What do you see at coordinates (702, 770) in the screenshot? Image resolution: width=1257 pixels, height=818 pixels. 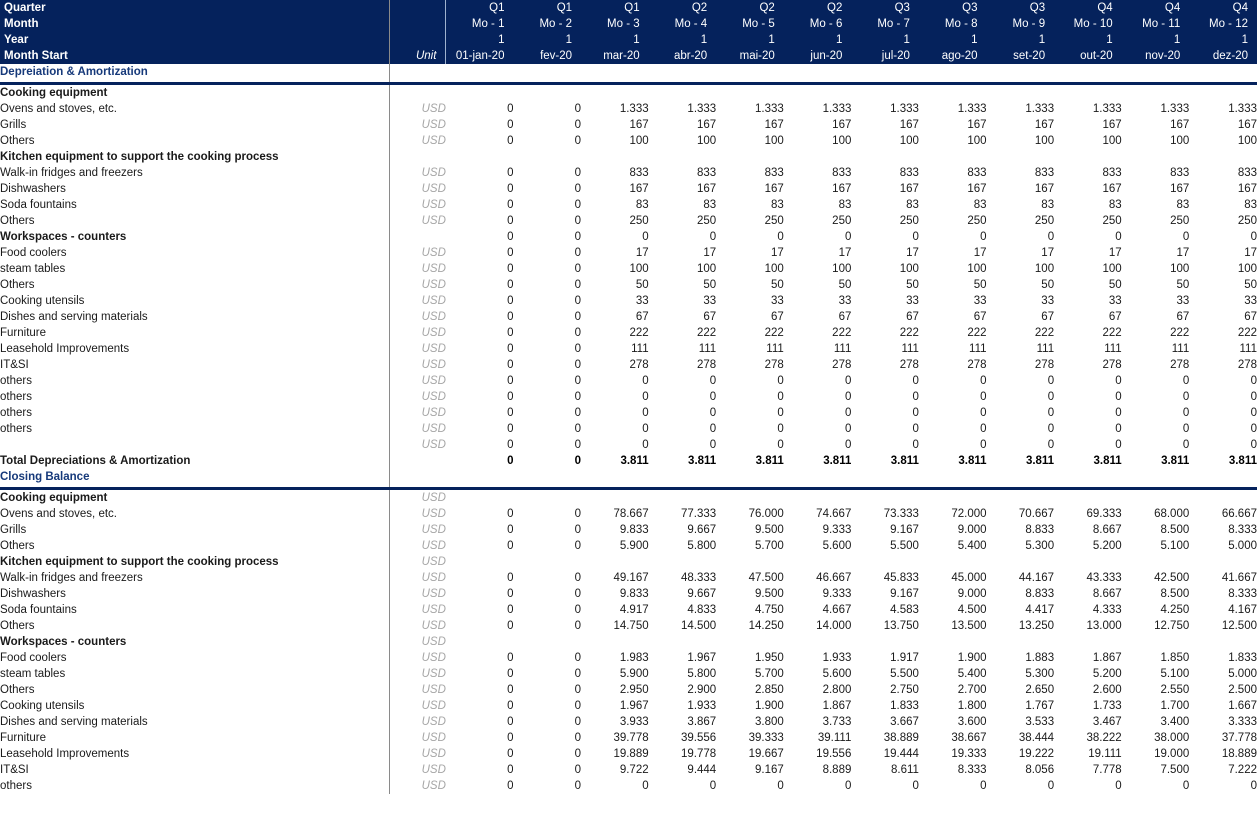 I see `row-value: 9.444` at bounding box center [702, 770].